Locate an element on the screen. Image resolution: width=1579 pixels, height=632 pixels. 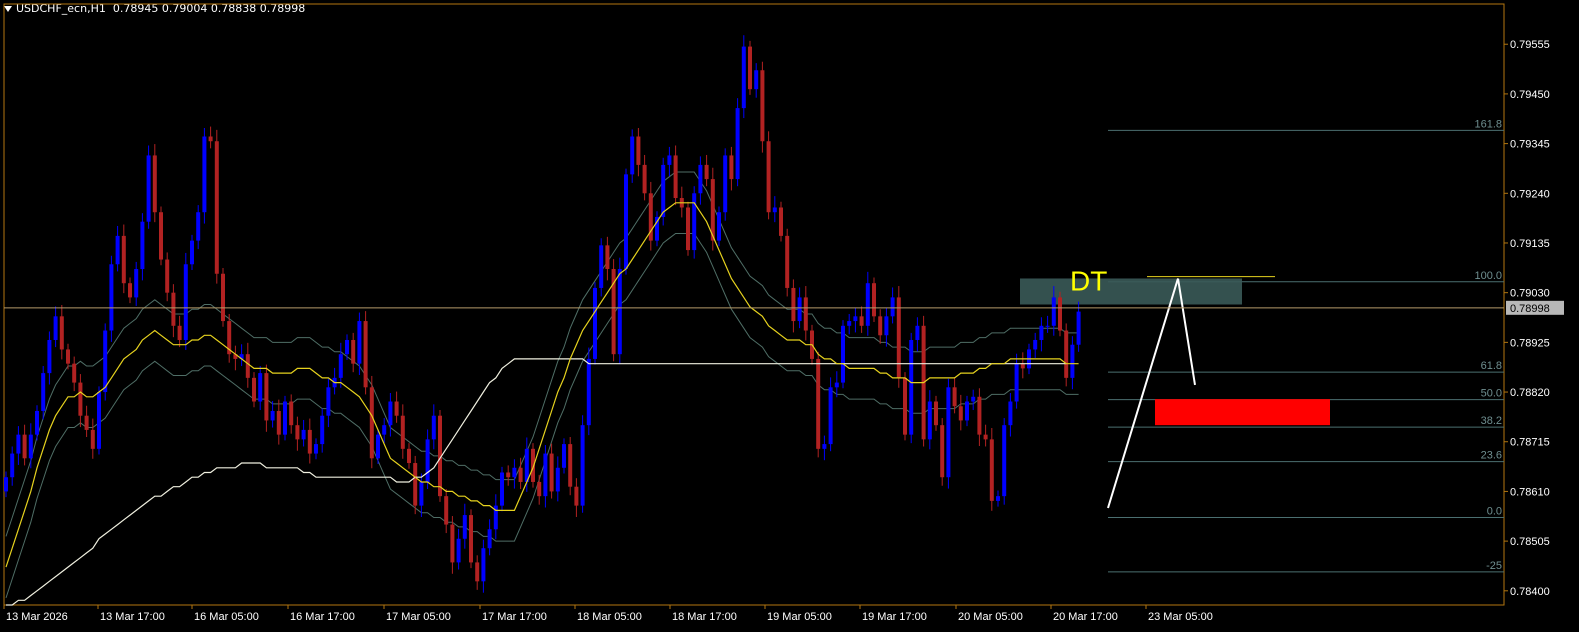
fib-level-label: 38.2 is located at coordinates (1491, 421).